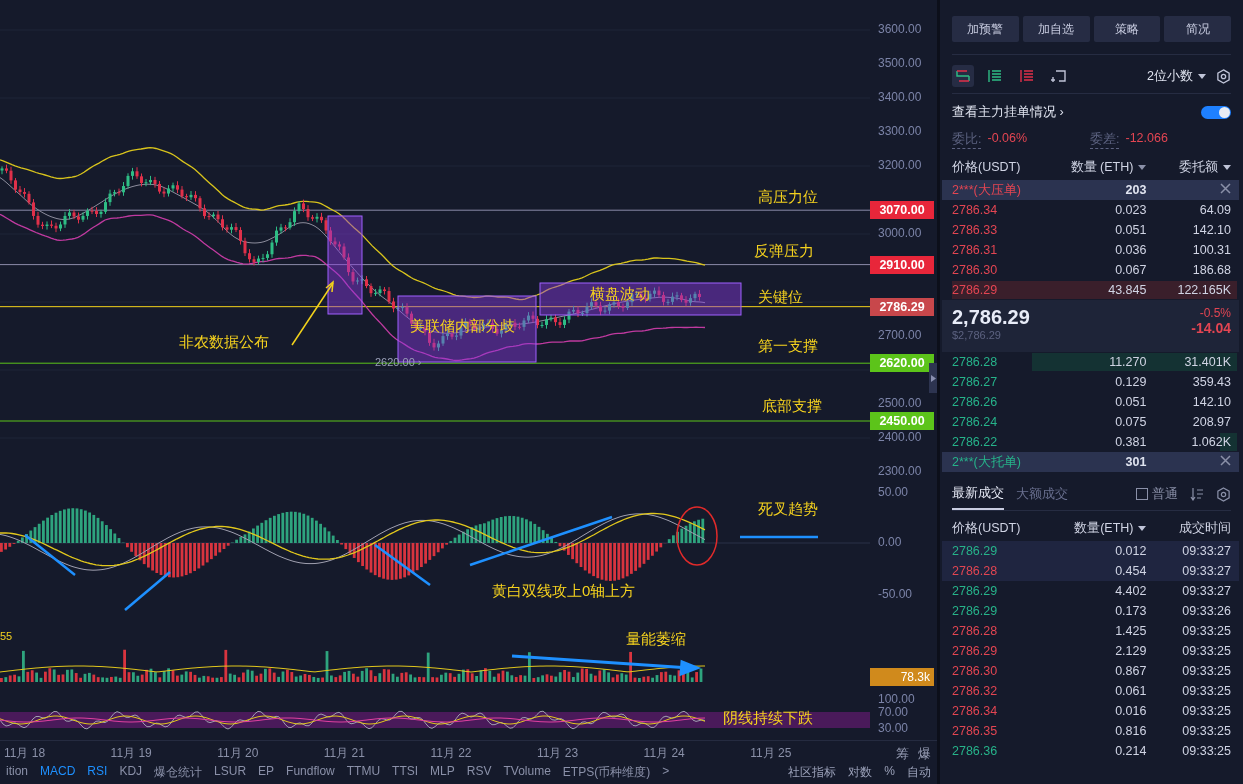  Describe the element at coordinates (987, 167) in the screenshot. I see `column-header: 价格(USDT)` at that location.